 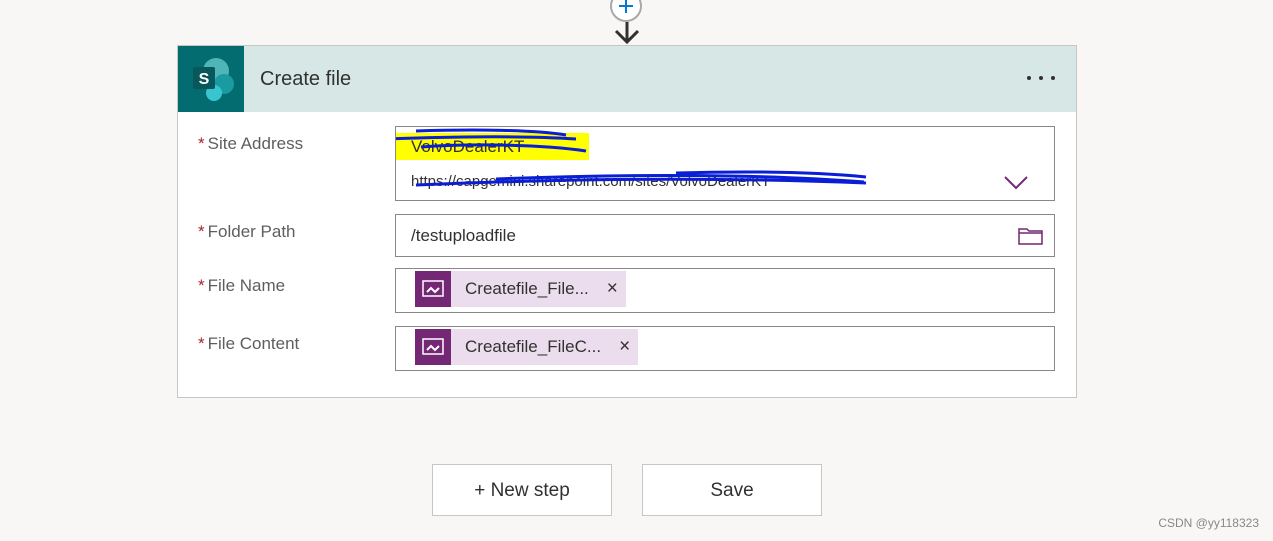 What do you see at coordinates (631, 157) in the screenshot?
I see `redaction-scribble` at bounding box center [631, 157].